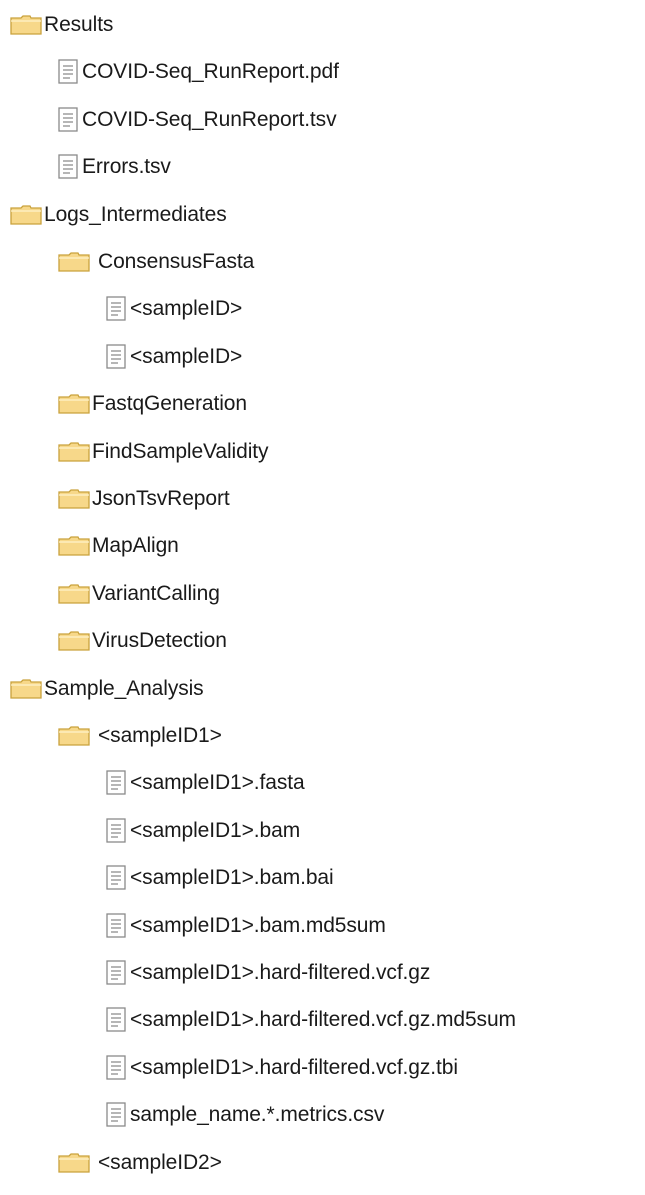 This screenshot has width=645, height=1195. I want to click on folder-label: <sampleID2>, so click(160, 1162).